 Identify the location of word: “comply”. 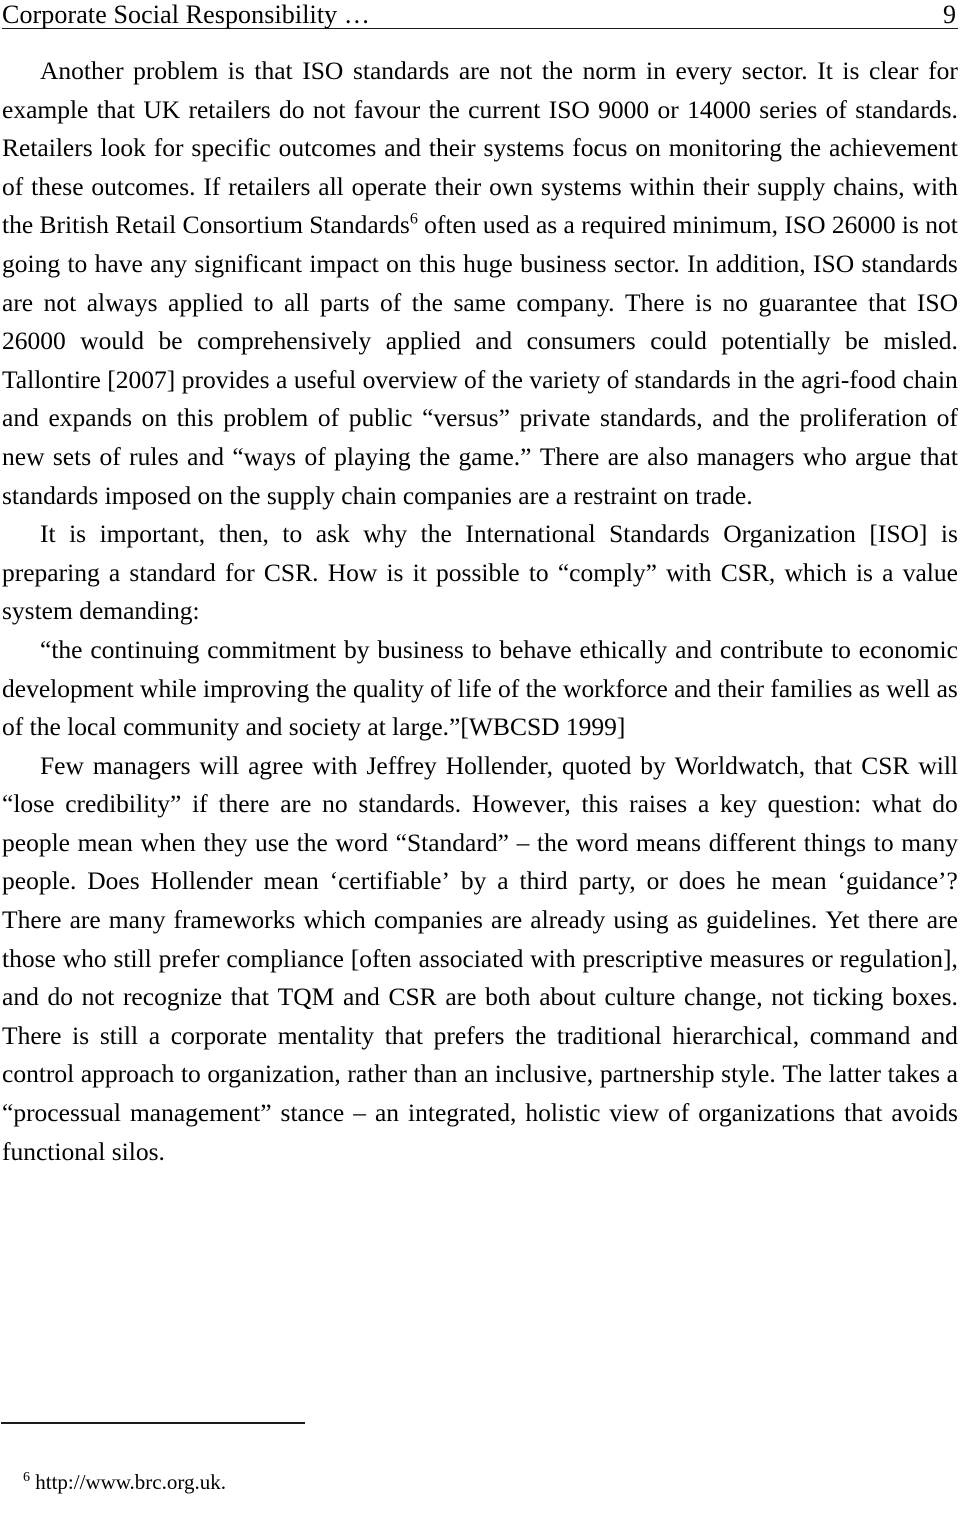
(607, 572).